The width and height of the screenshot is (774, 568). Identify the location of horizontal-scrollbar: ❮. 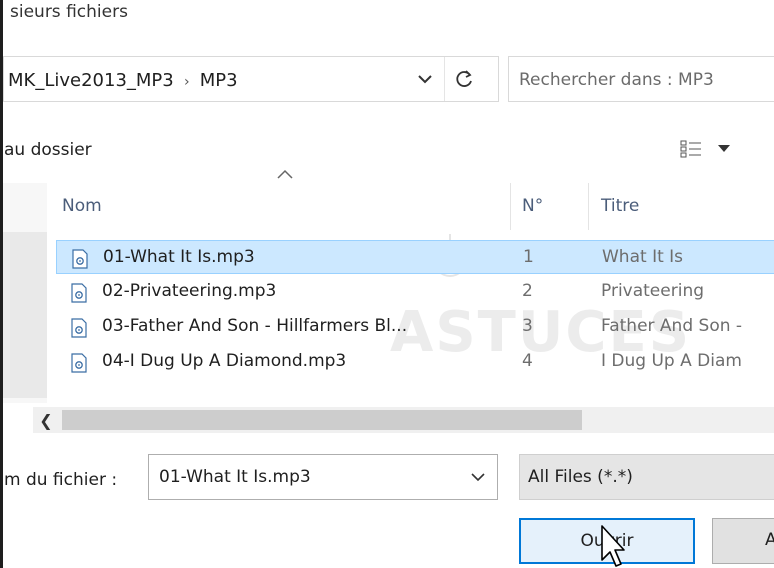
(403, 420).